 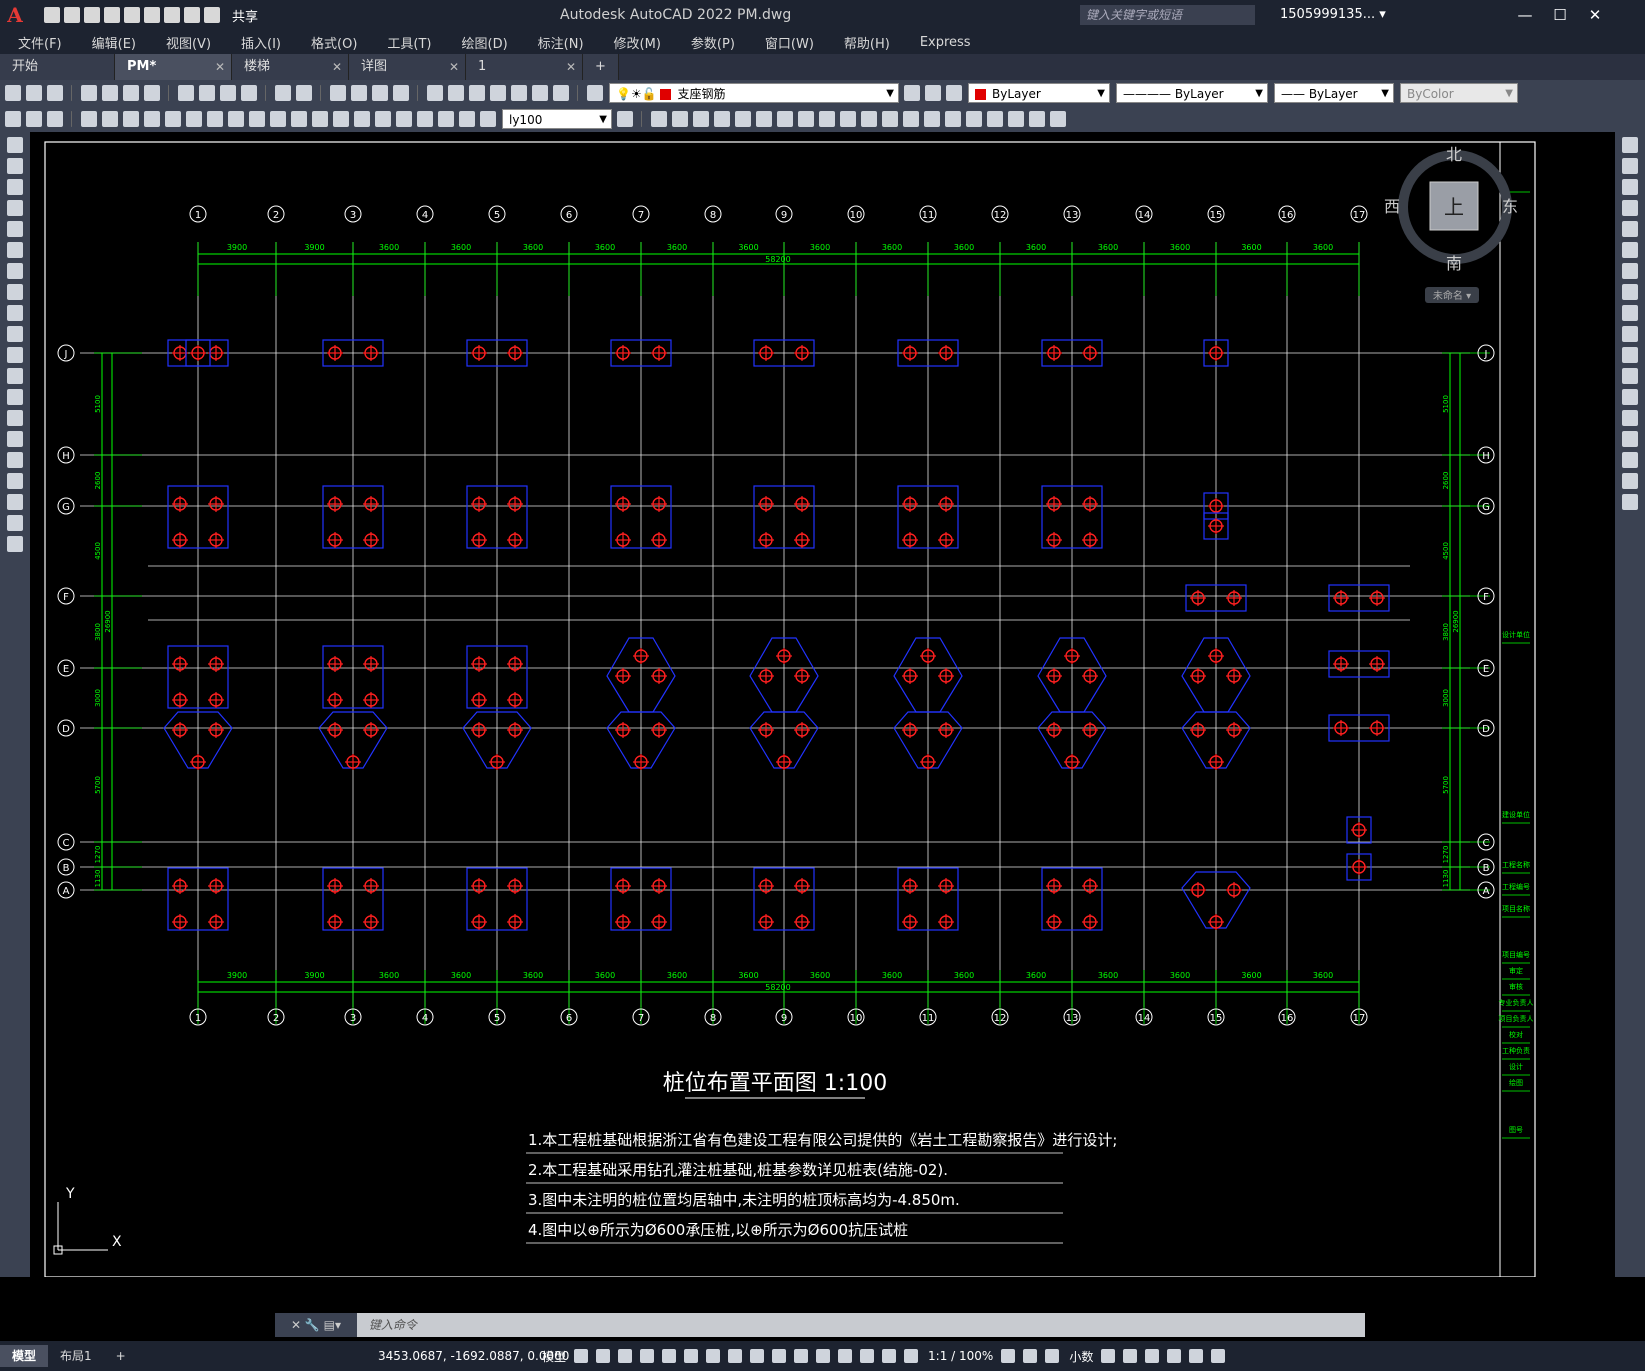 I want to click on materials-icon, so click(x=680, y=119).